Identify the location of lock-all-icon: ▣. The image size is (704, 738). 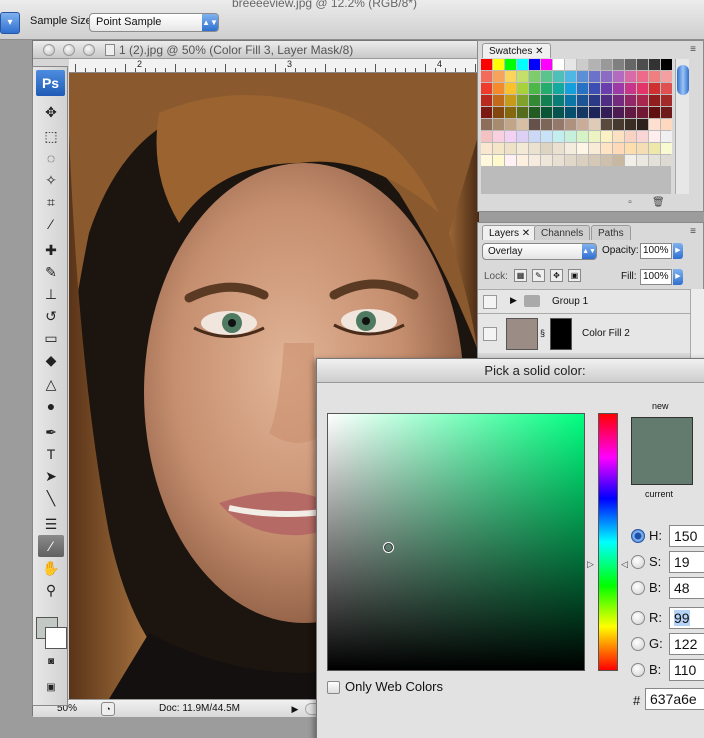
(574, 275).